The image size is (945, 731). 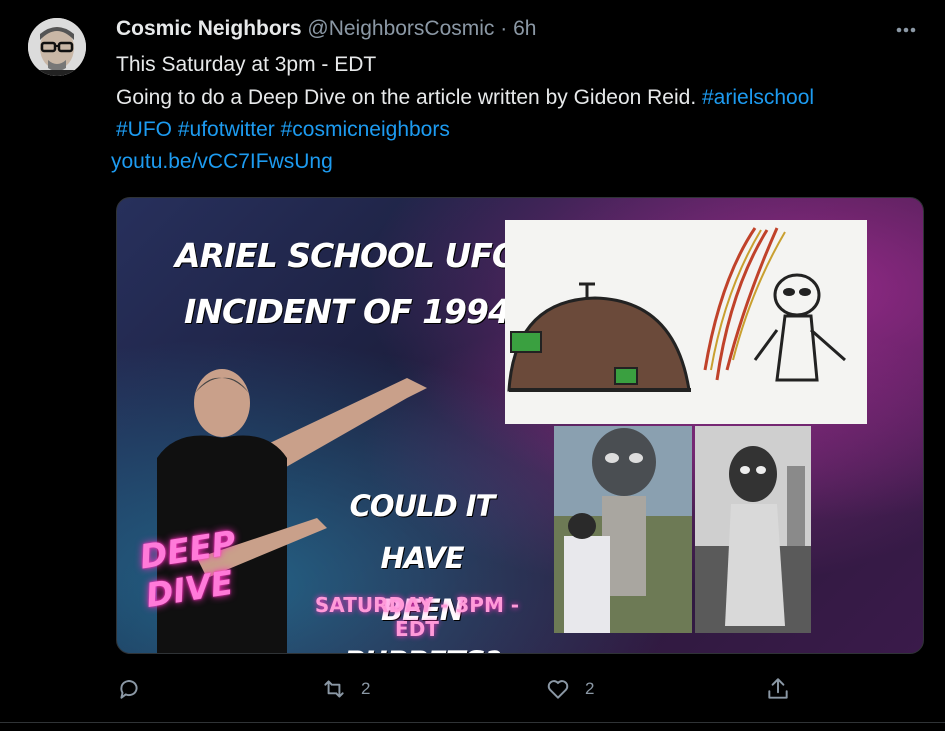 I want to click on hashtag-arielschool: #arielschool, so click(x=758, y=97).